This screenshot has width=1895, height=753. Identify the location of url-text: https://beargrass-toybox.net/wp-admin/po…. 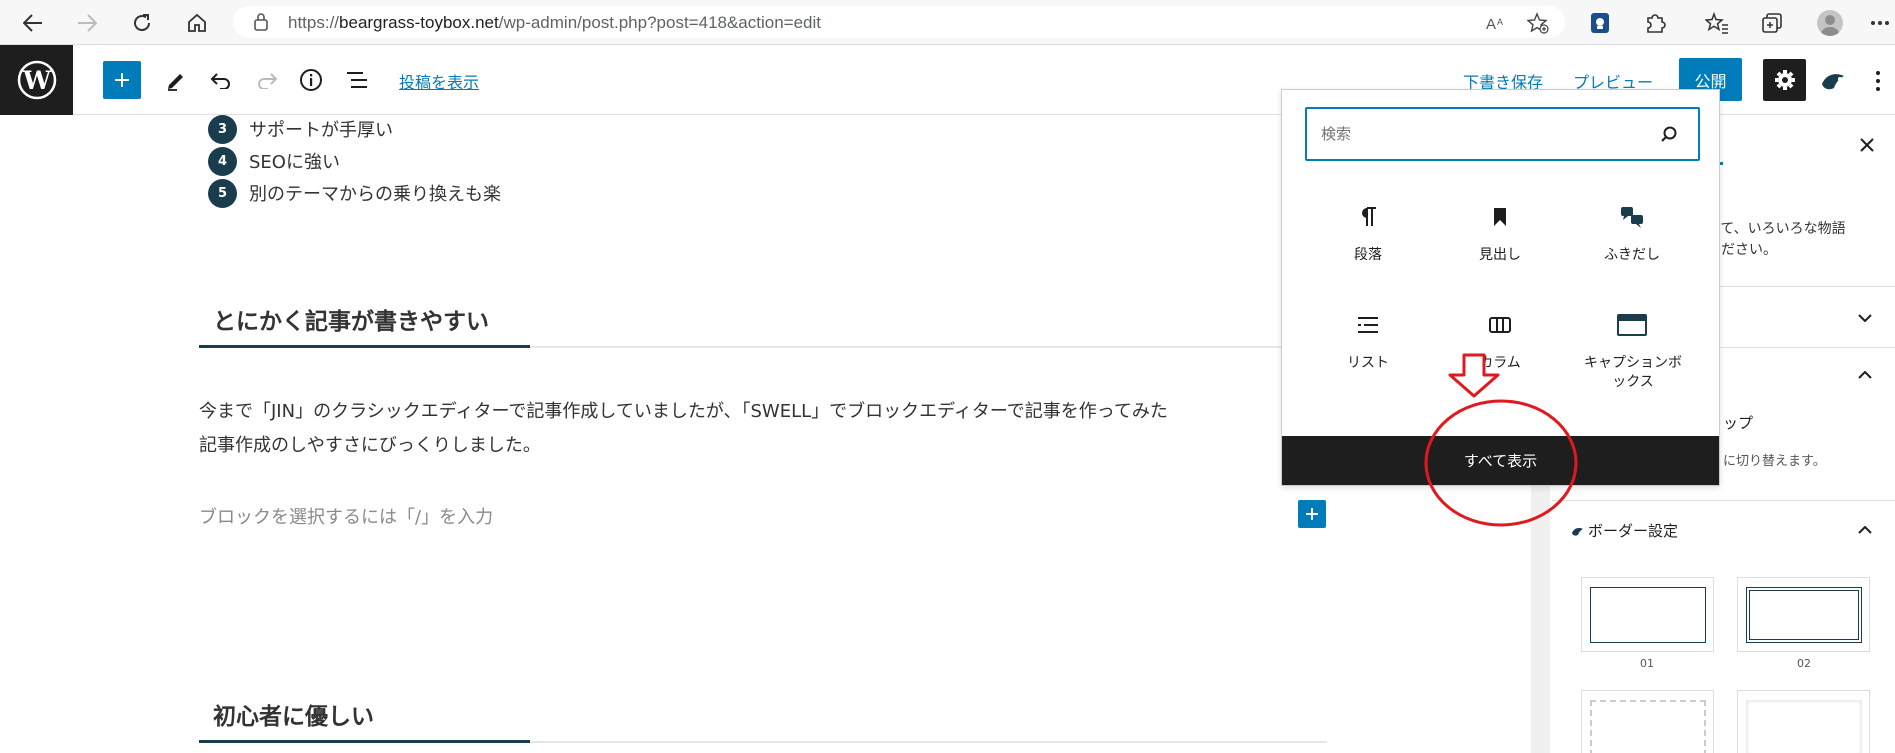
(554, 23).